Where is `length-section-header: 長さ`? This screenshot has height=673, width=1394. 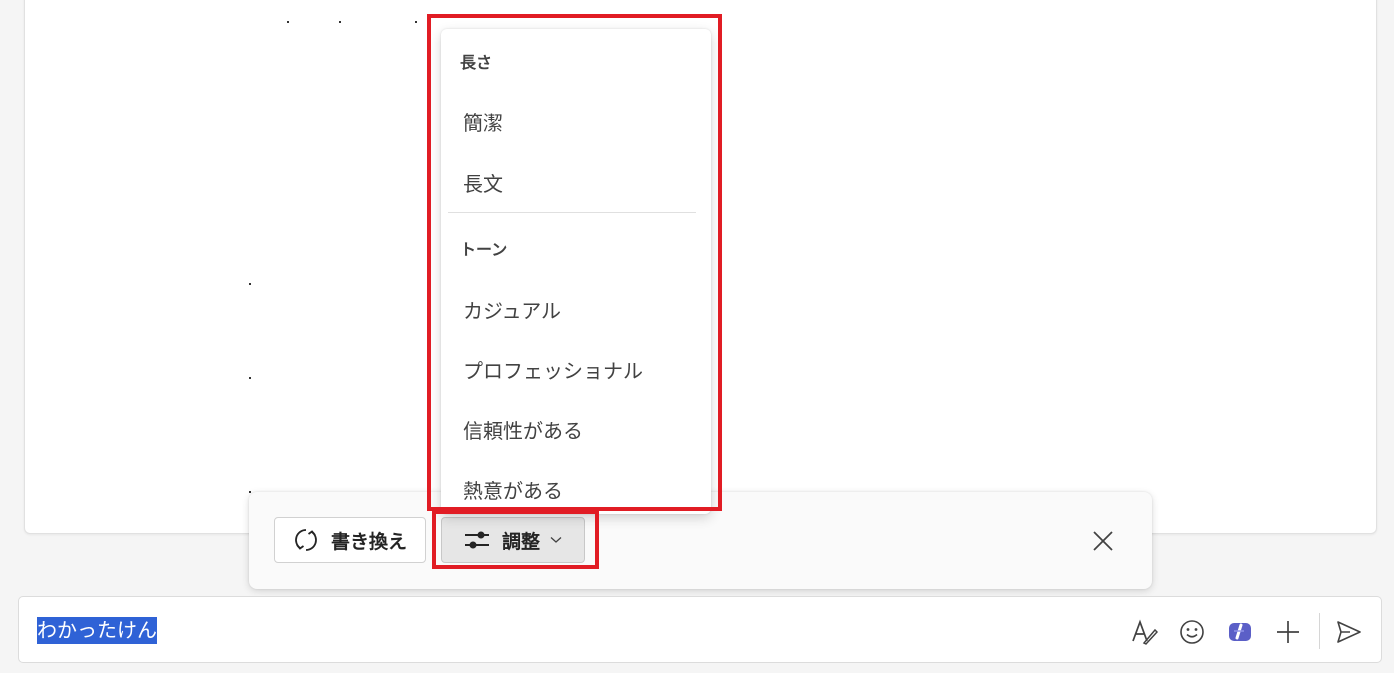 length-section-header: 長さ is located at coordinates (476, 62).